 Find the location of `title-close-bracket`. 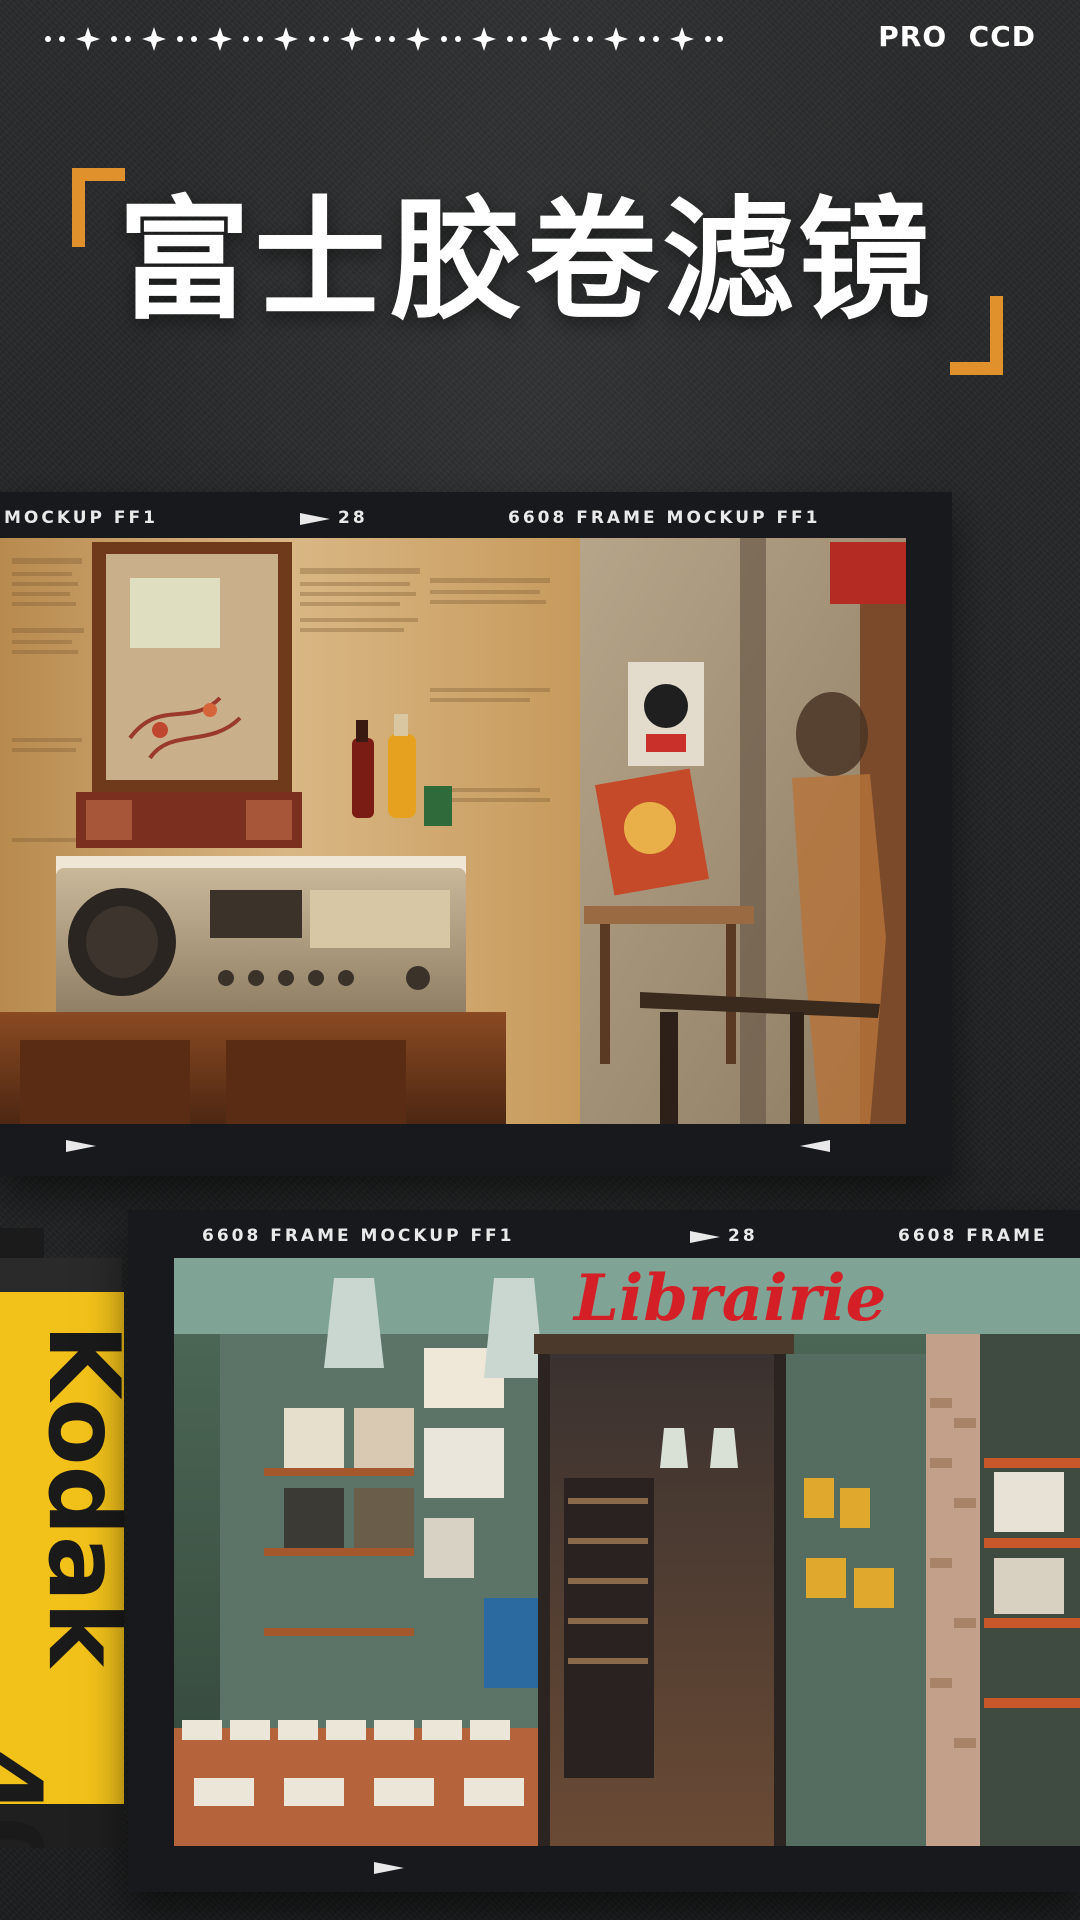

title-close-bracket is located at coordinates (976, 335).